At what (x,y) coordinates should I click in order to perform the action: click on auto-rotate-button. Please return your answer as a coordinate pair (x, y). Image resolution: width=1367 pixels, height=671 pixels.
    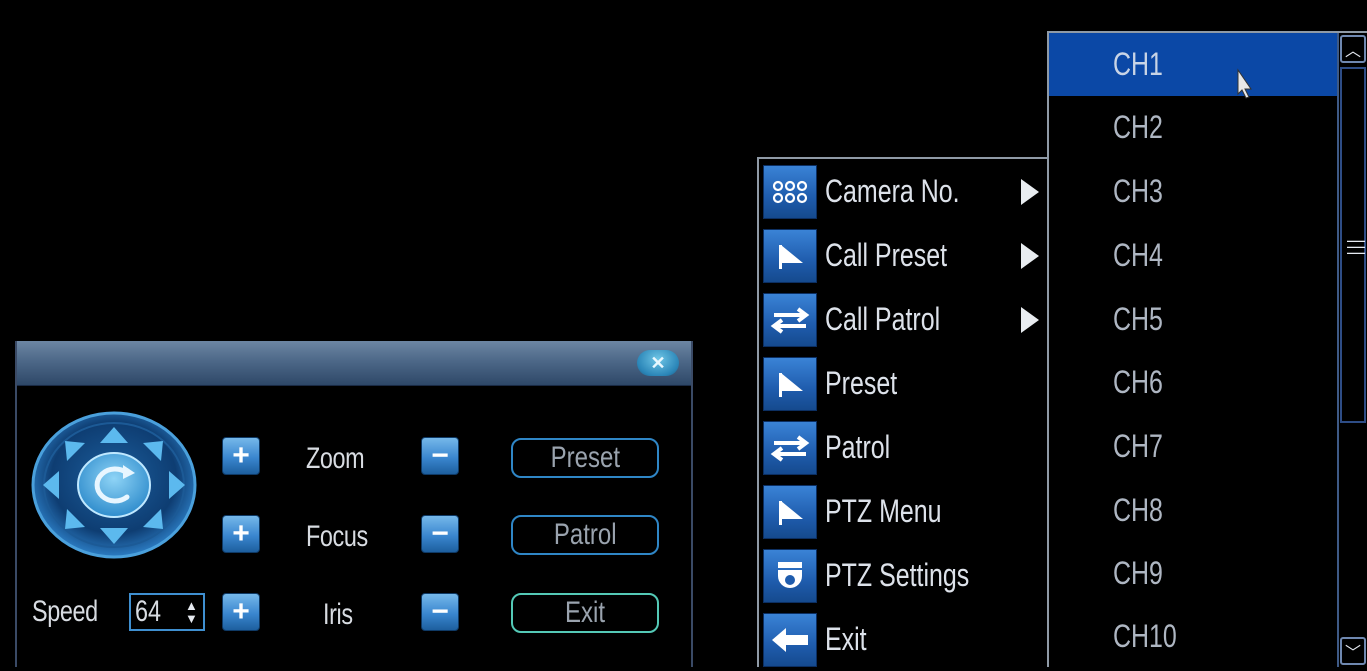
    Looking at the image, I should click on (114, 485).